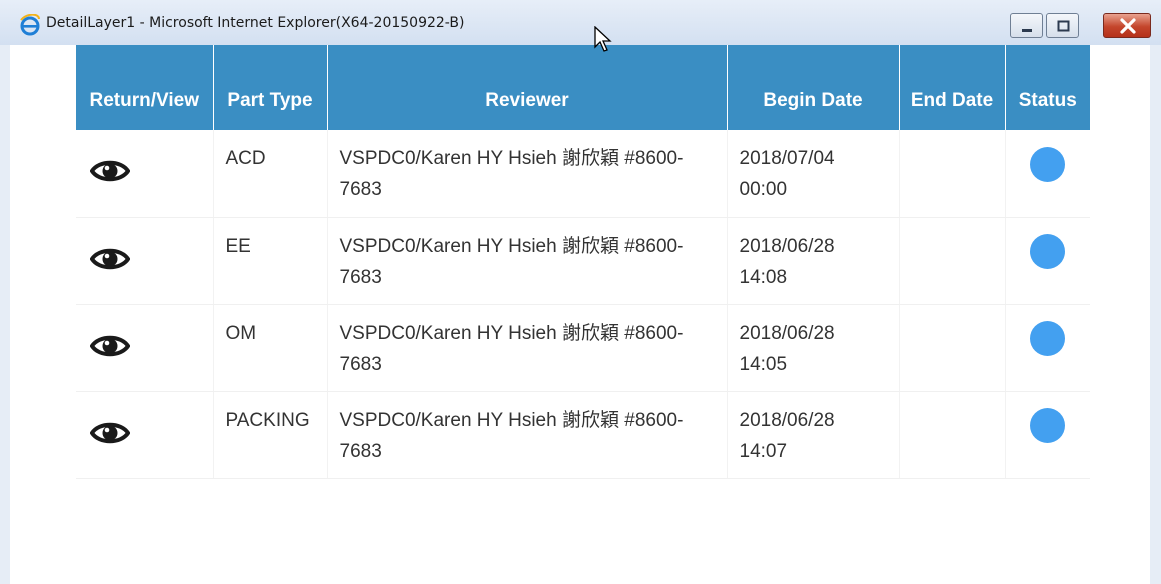 This screenshot has width=1161, height=584. What do you see at coordinates (30, 25) in the screenshot?
I see `internet-explorer-icon` at bounding box center [30, 25].